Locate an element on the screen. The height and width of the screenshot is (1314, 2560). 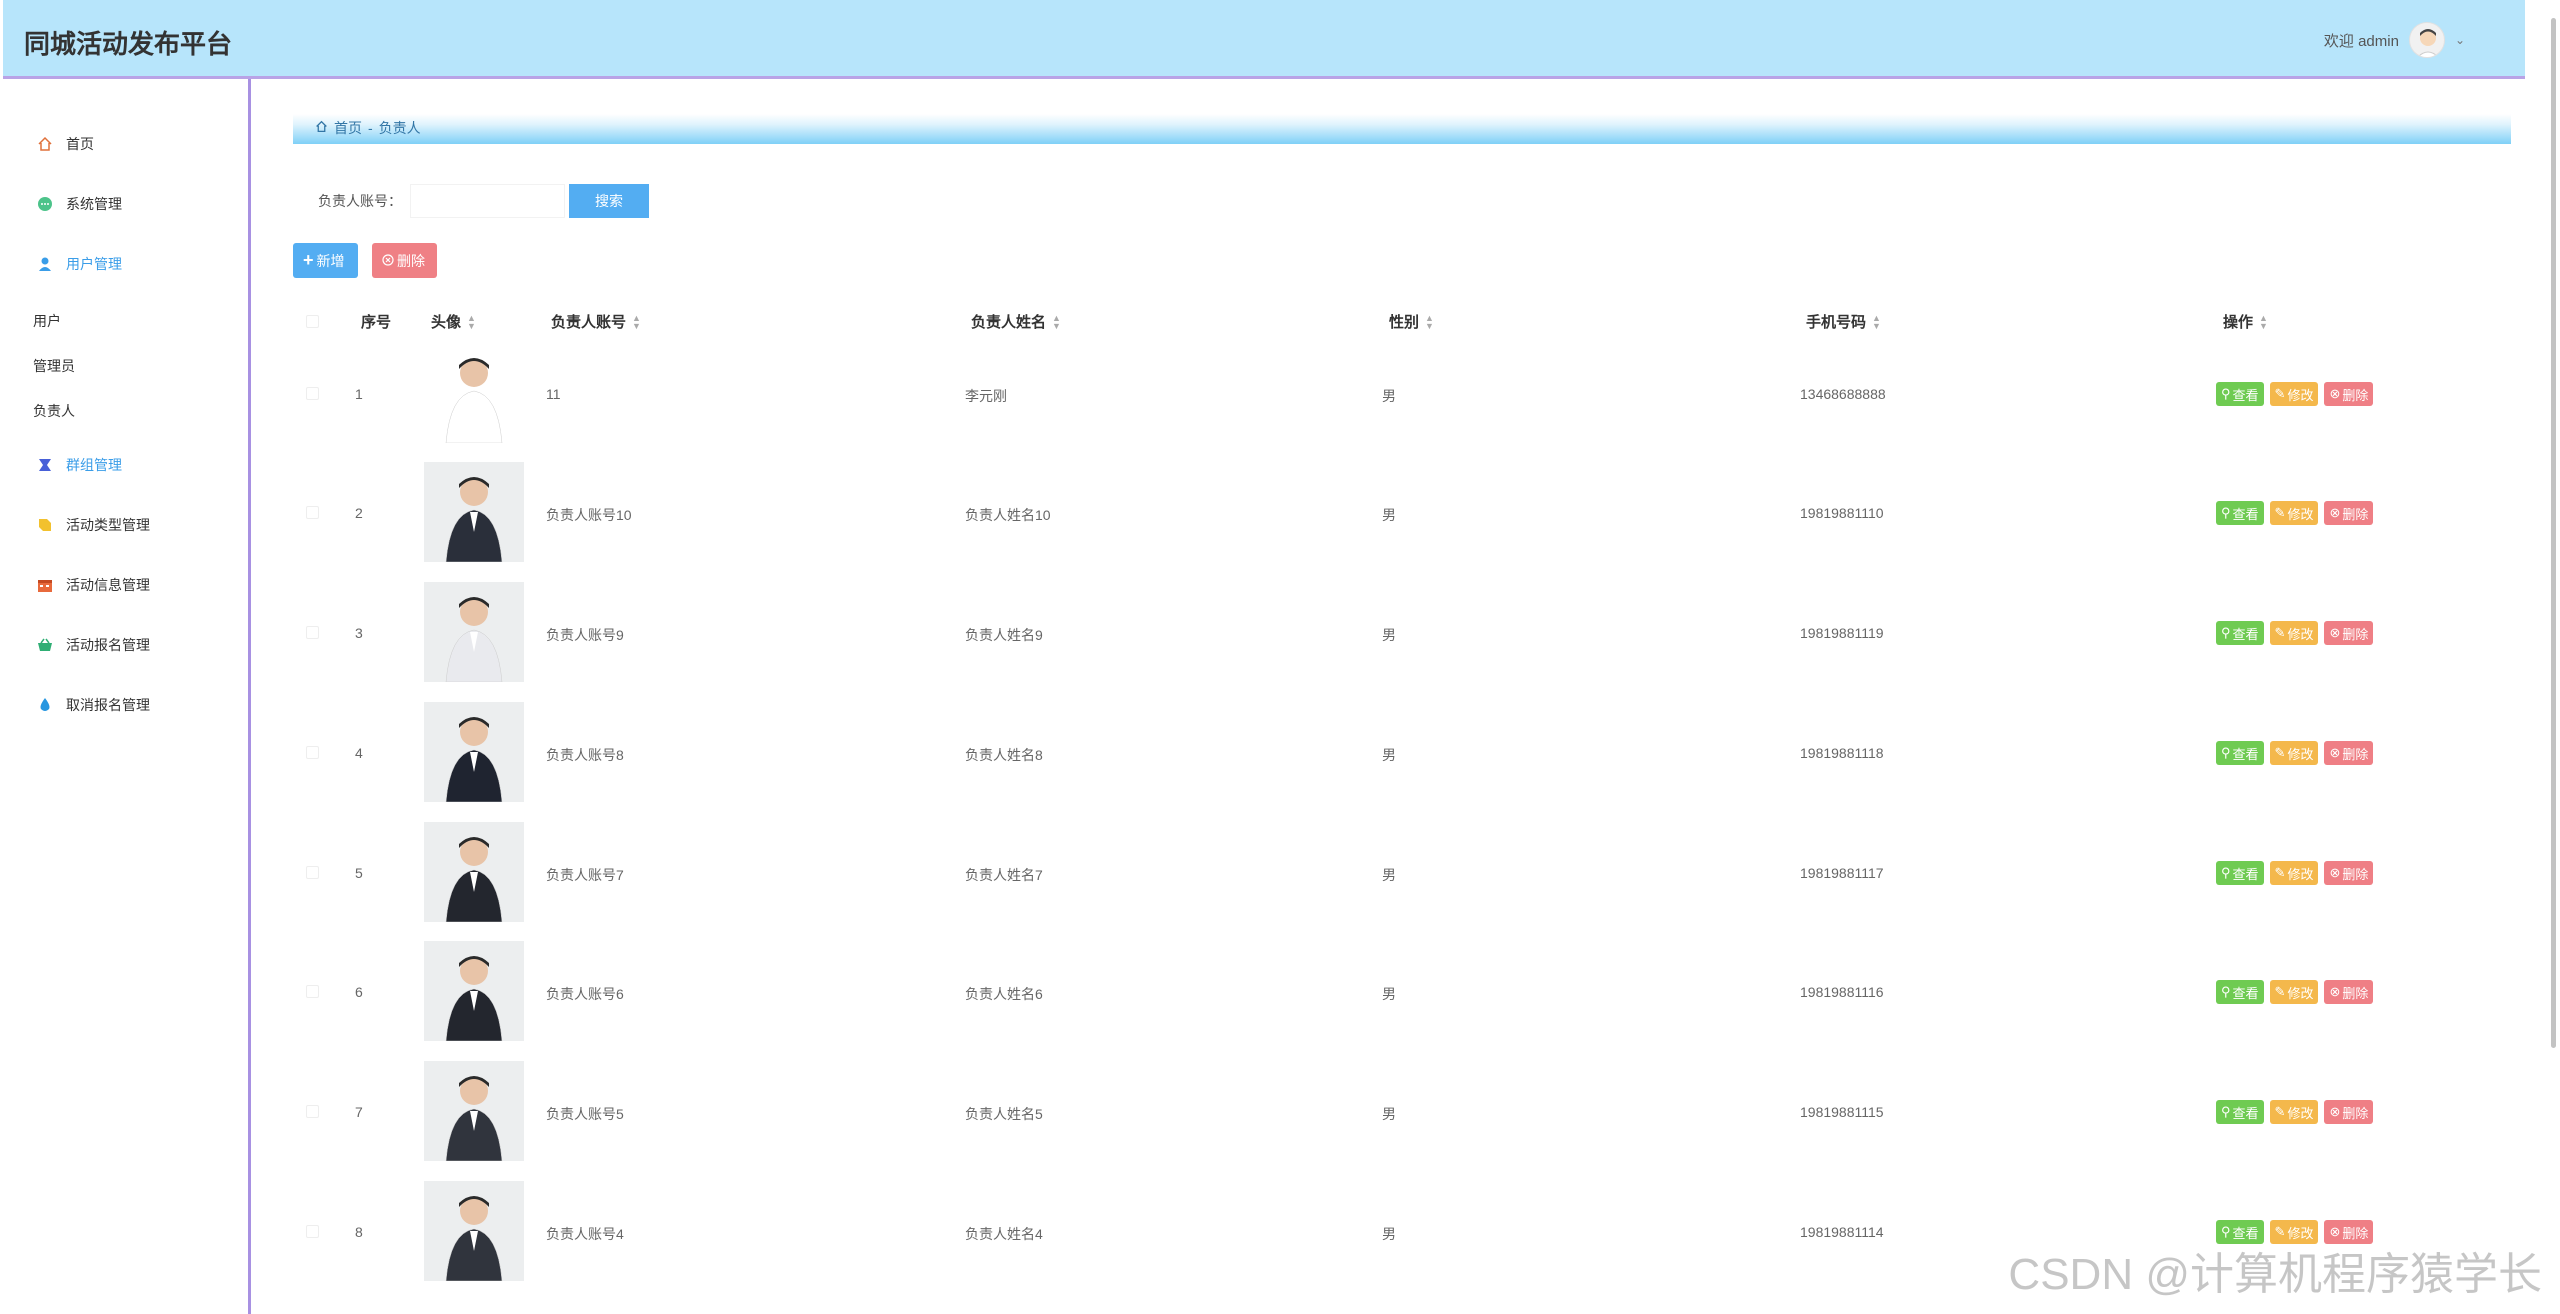
app-title: 同城活动发布平台 is located at coordinates (128, 44).